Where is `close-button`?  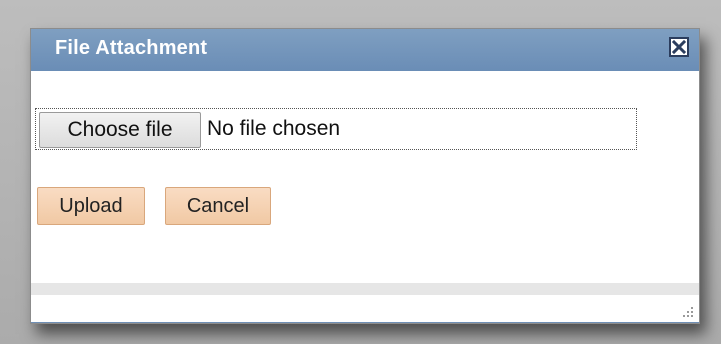 close-button is located at coordinates (679, 47).